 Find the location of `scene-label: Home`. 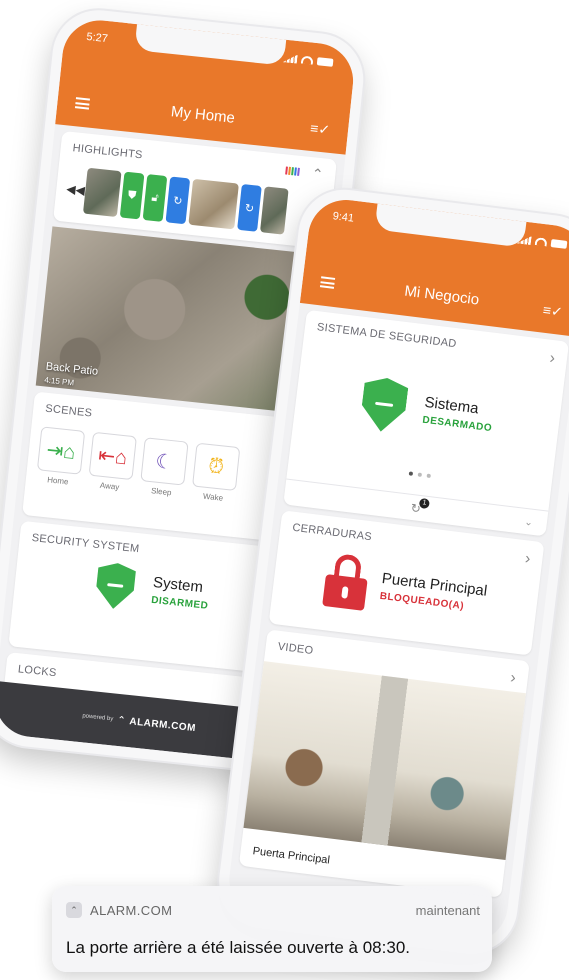

scene-label: Home is located at coordinates (57, 481).